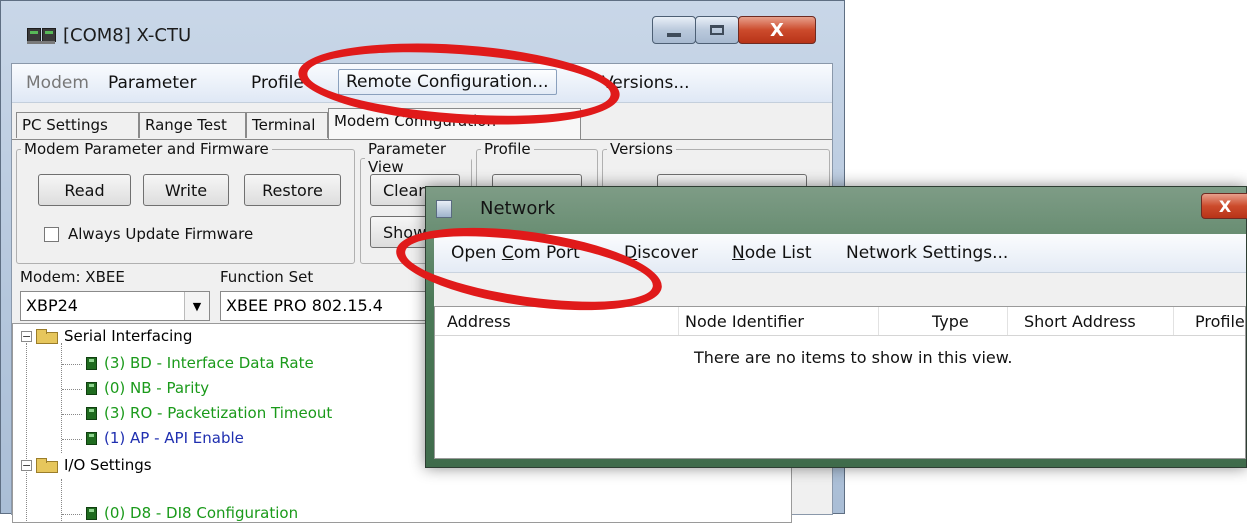 This screenshot has width=1247, height=523. What do you see at coordinates (174, 438) in the screenshot?
I see `tree-param-label: (1) AP - API Enable` at bounding box center [174, 438].